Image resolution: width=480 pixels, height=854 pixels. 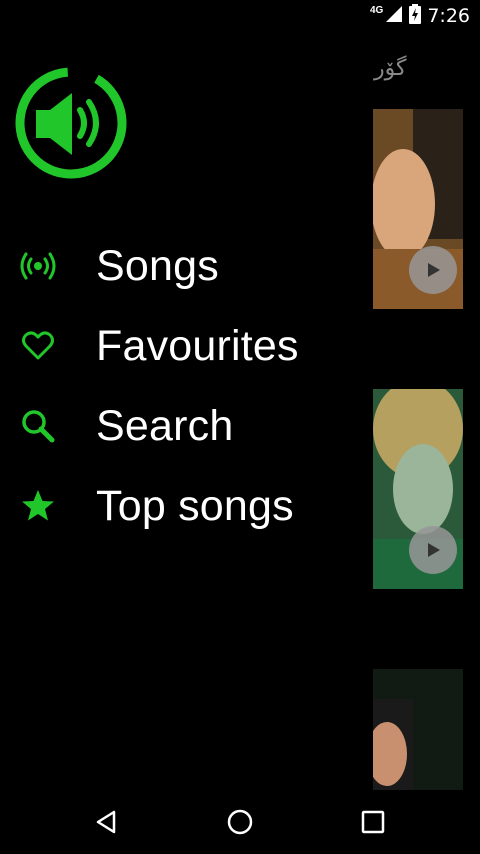 I want to click on status-icons: 4G 7:26, so click(x=419, y=16).